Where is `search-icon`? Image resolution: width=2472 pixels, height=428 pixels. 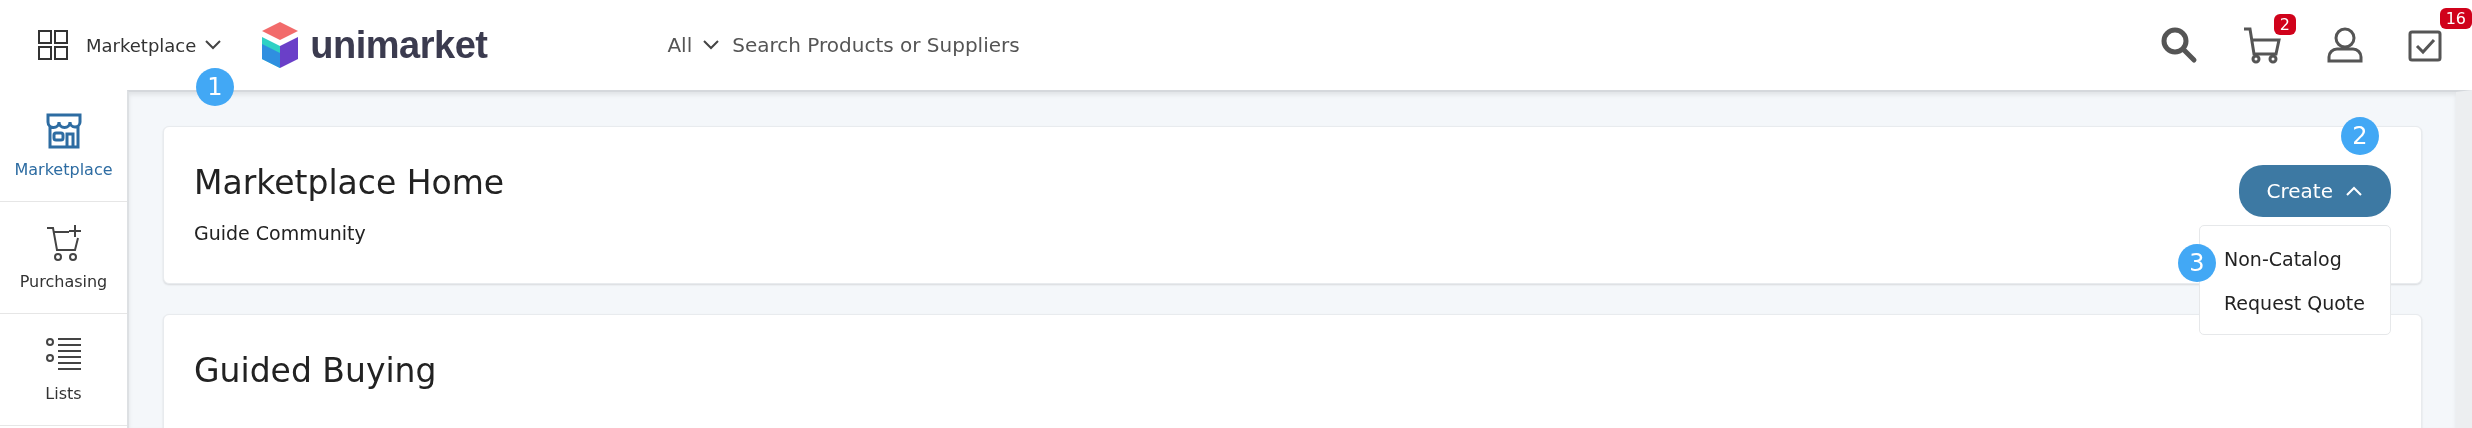 search-icon is located at coordinates (2179, 45).